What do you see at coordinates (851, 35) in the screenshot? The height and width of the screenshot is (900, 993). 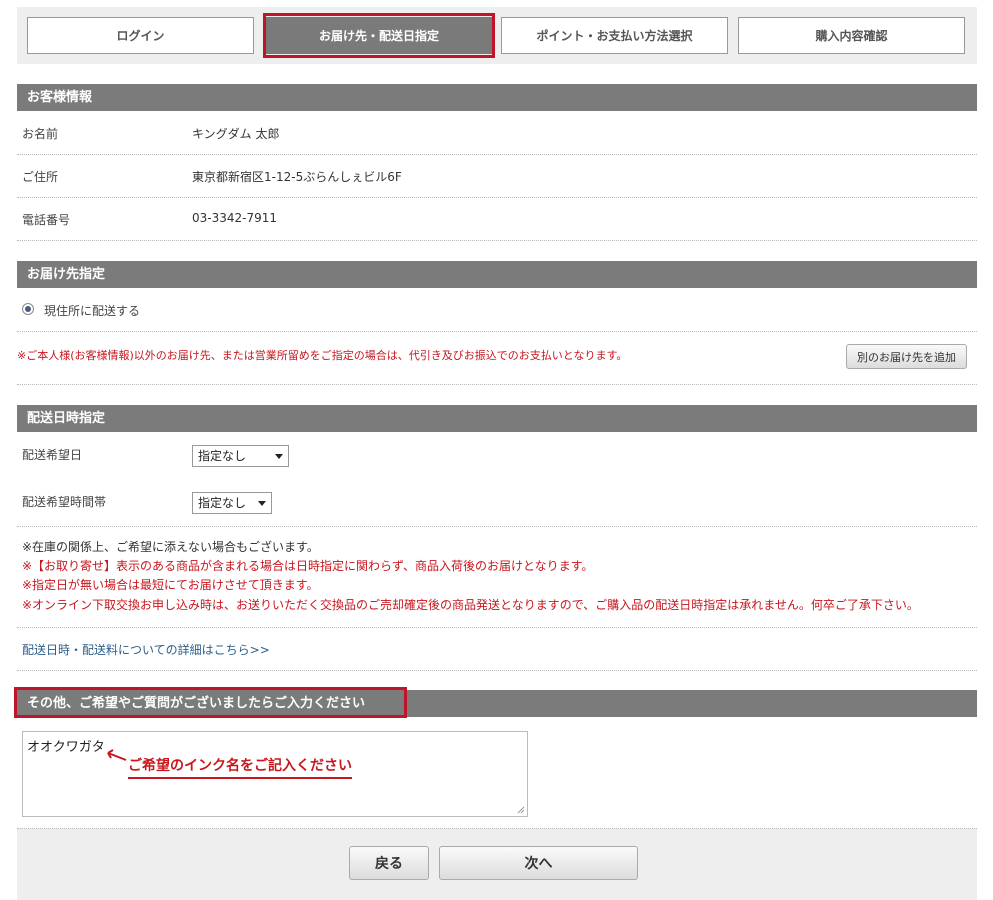 I see `step-confirm: 購入内容確認` at bounding box center [851, 35].